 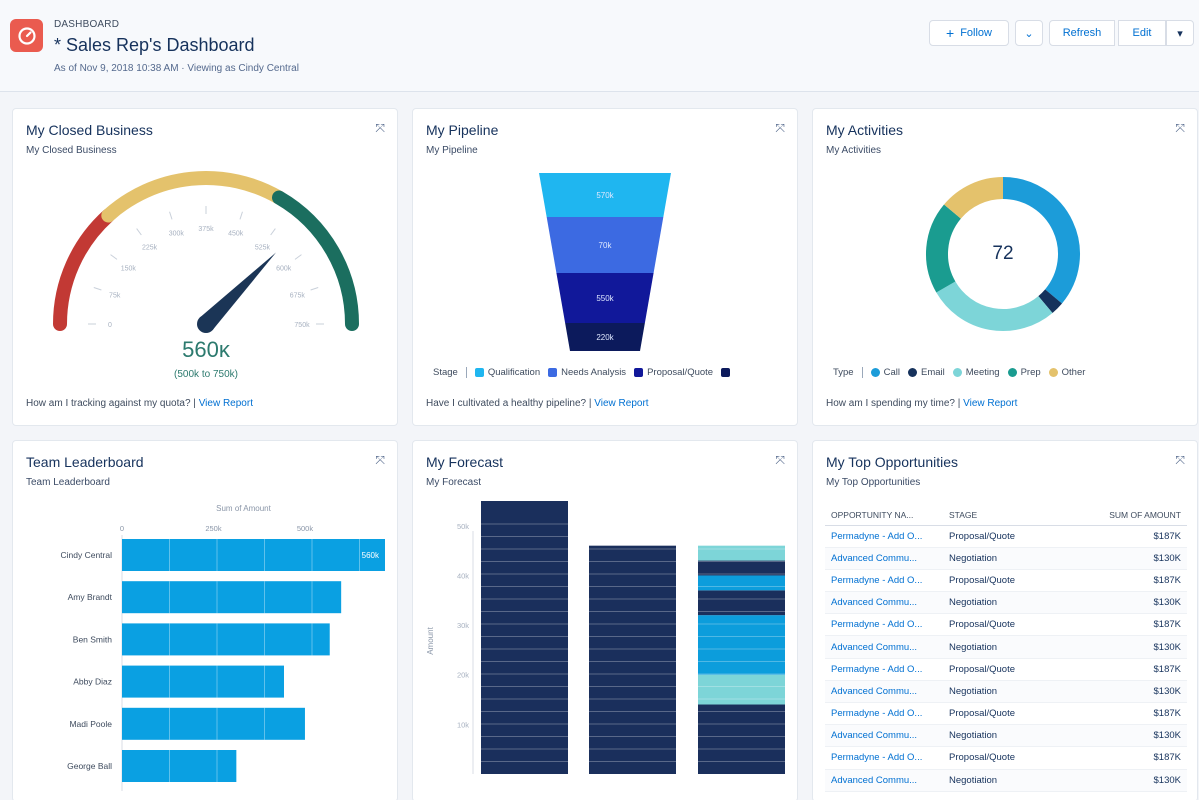 What do you see at coordinates (1029, 33) in the screenshot?
I see `follow-options-button: ⌄` at bounding box center [1029, 33].